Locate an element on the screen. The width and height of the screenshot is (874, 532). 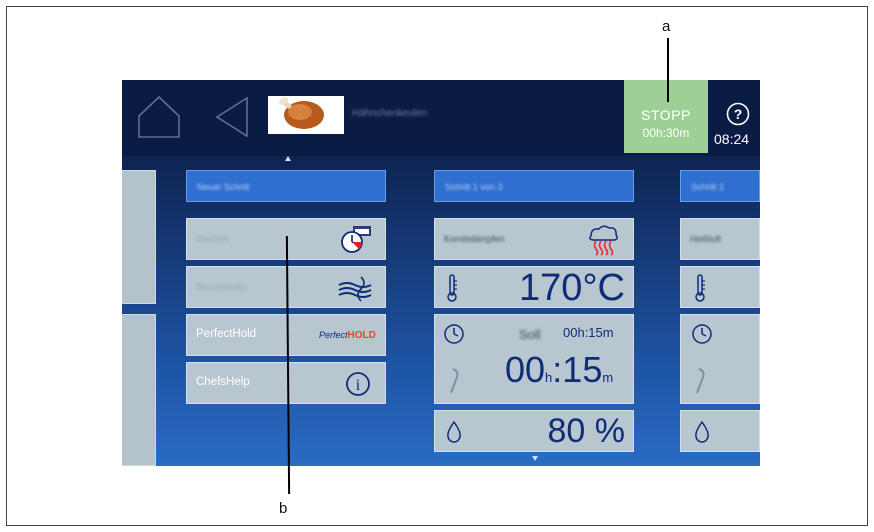
column-header-label: Schritt 2 is located at coordinates (708, 187).